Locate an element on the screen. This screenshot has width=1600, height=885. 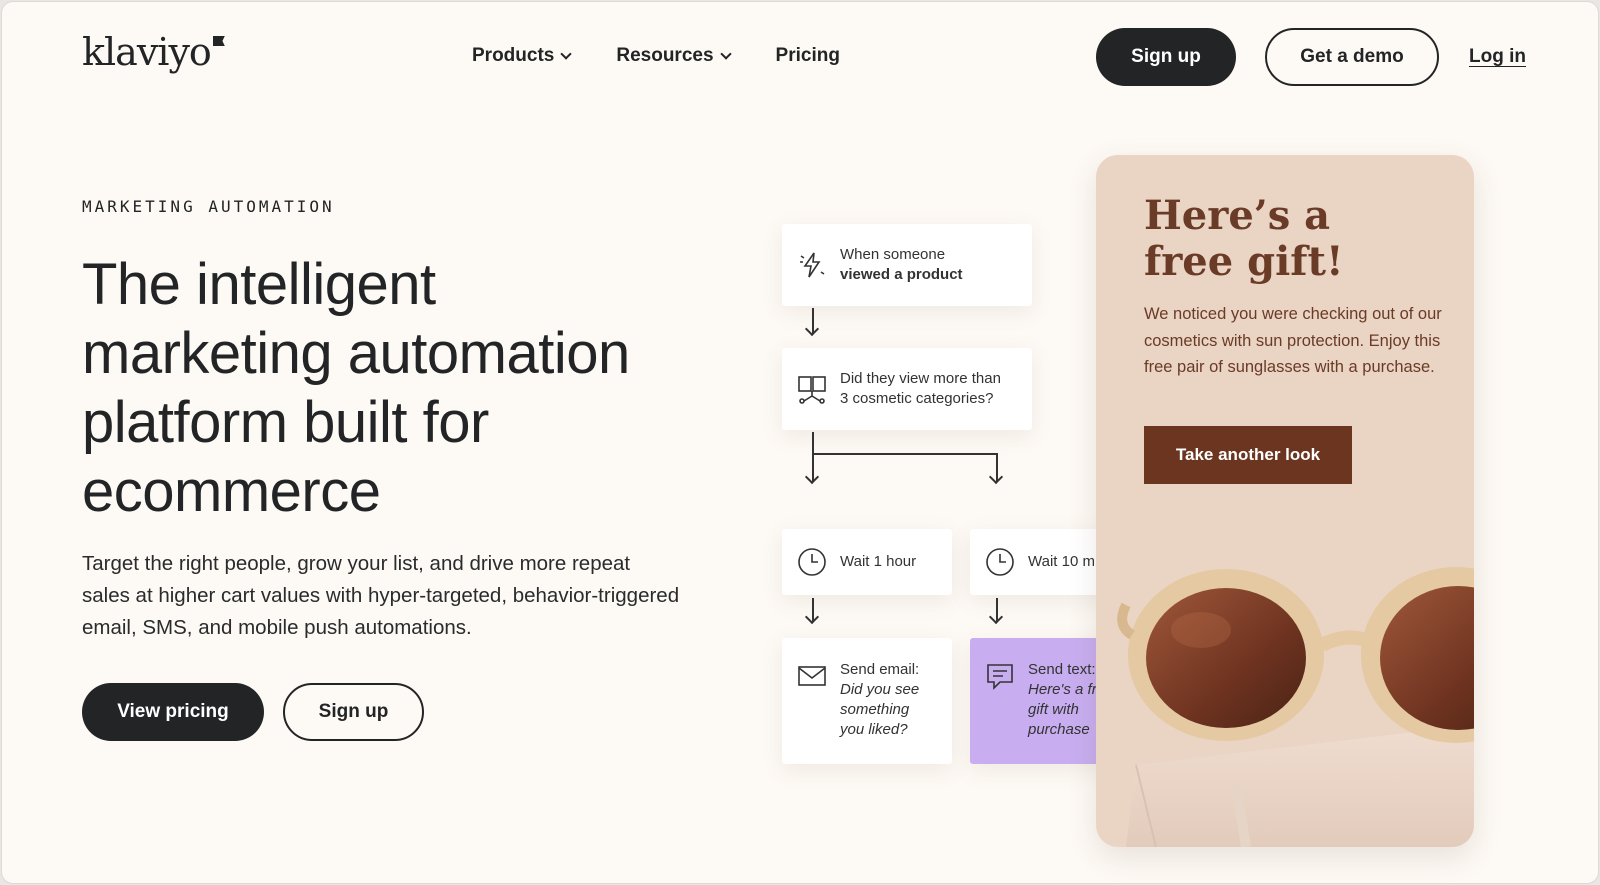
sunglasses-image is located at coordinates (1295, 707).